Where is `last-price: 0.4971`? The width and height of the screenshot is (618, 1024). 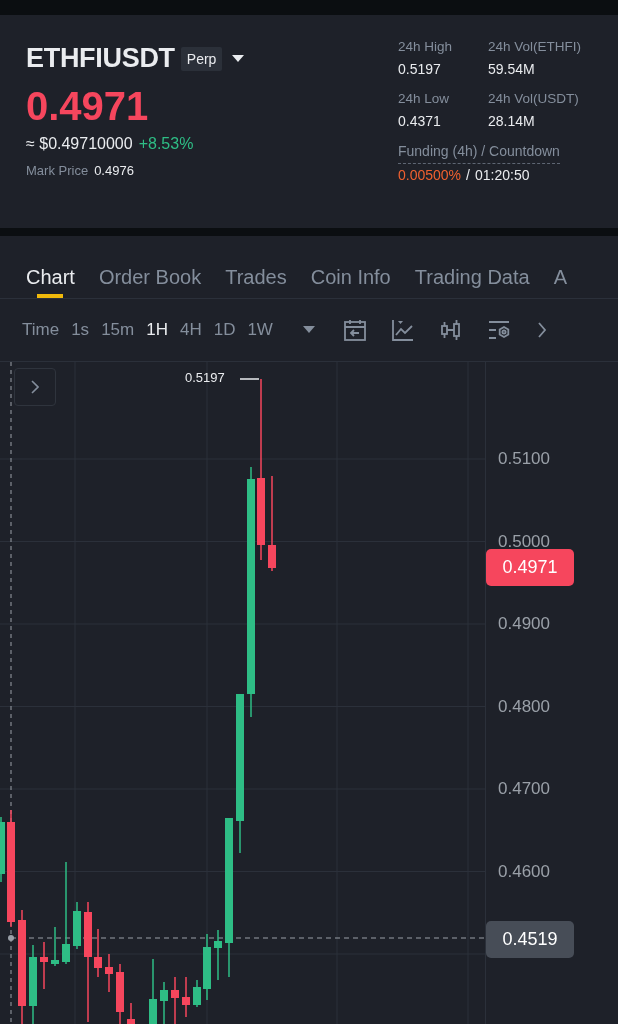 last-price: 0.4971 is located at coordinates (88, 106).